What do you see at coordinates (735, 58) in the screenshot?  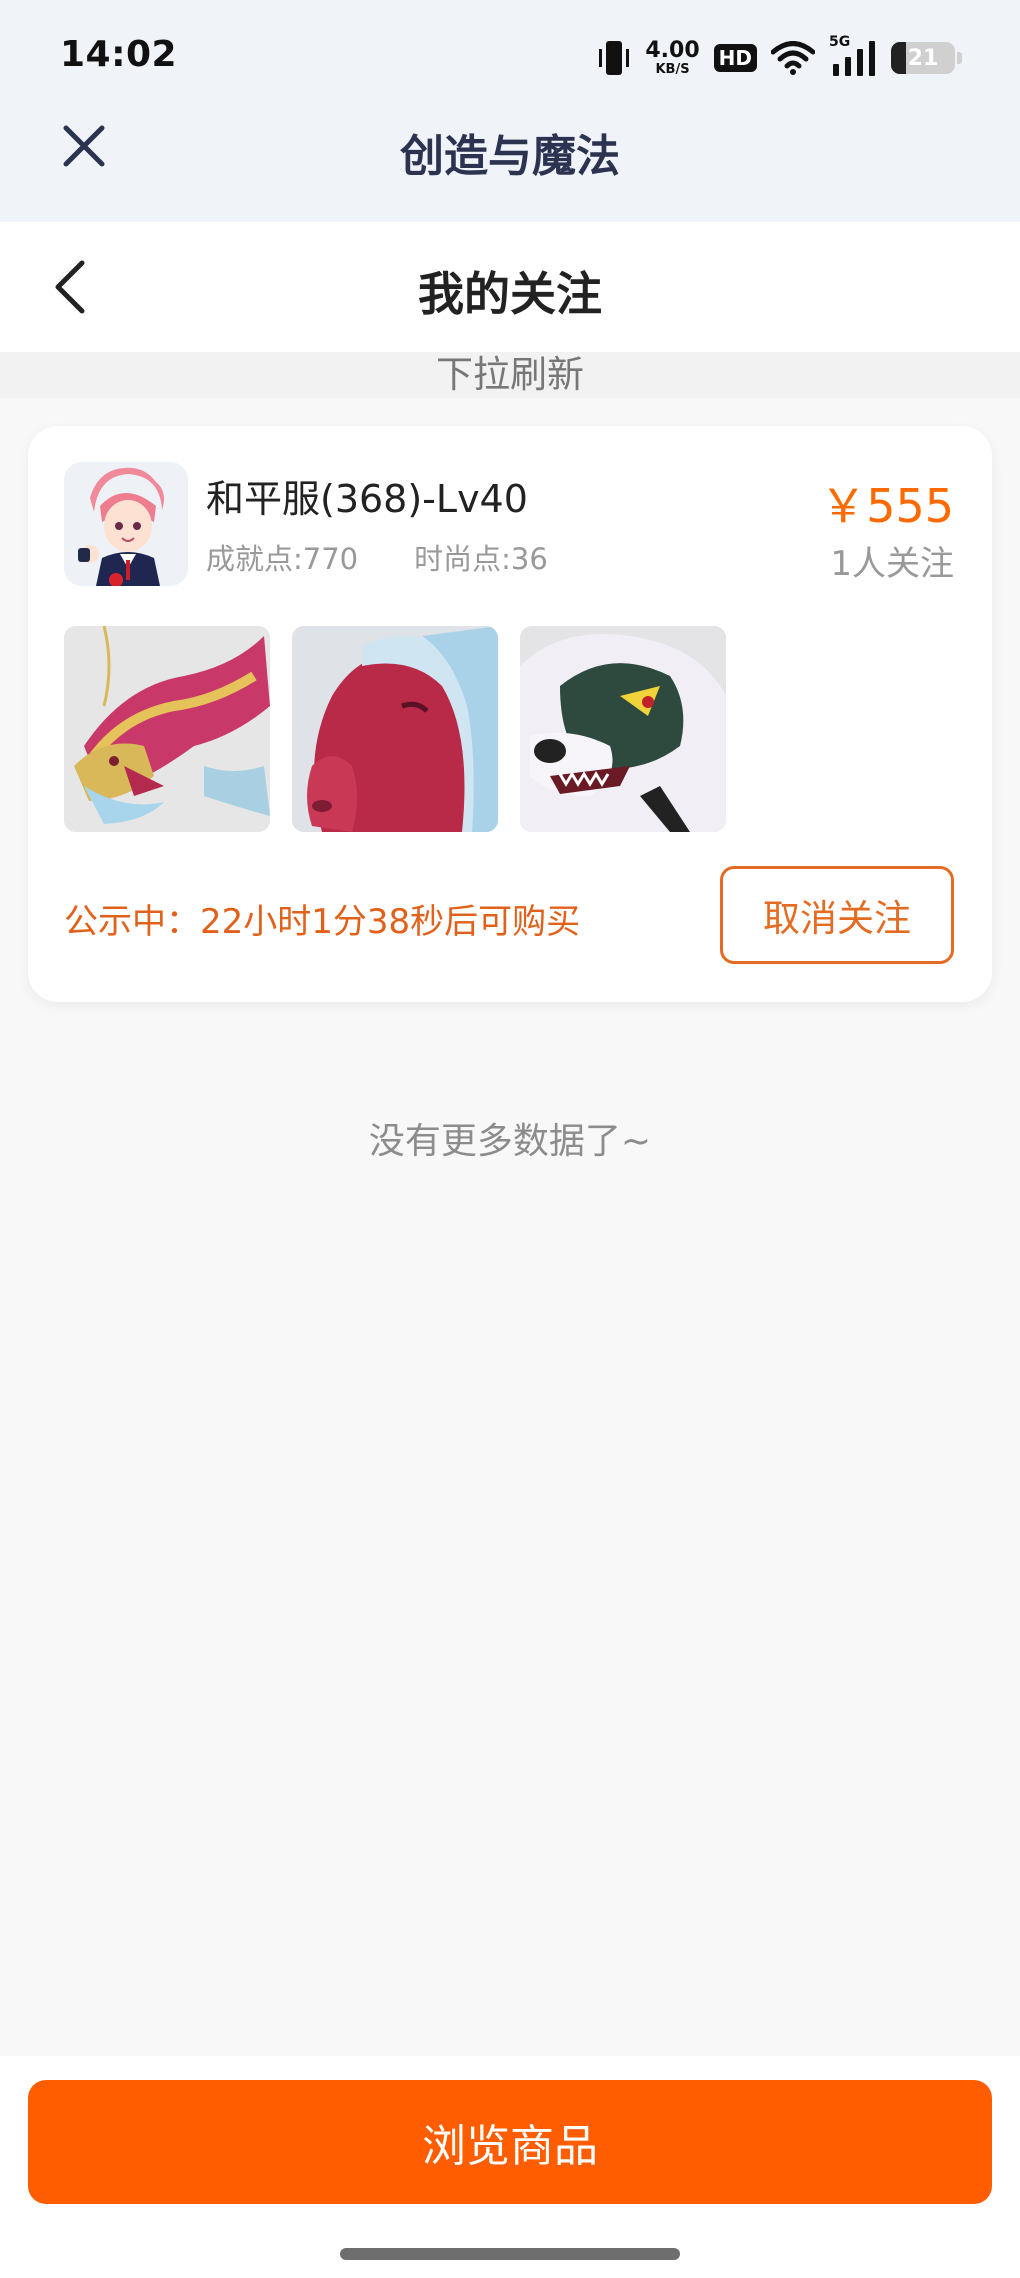 I see `hd-badge: HD` at bounding box center [735, 58].